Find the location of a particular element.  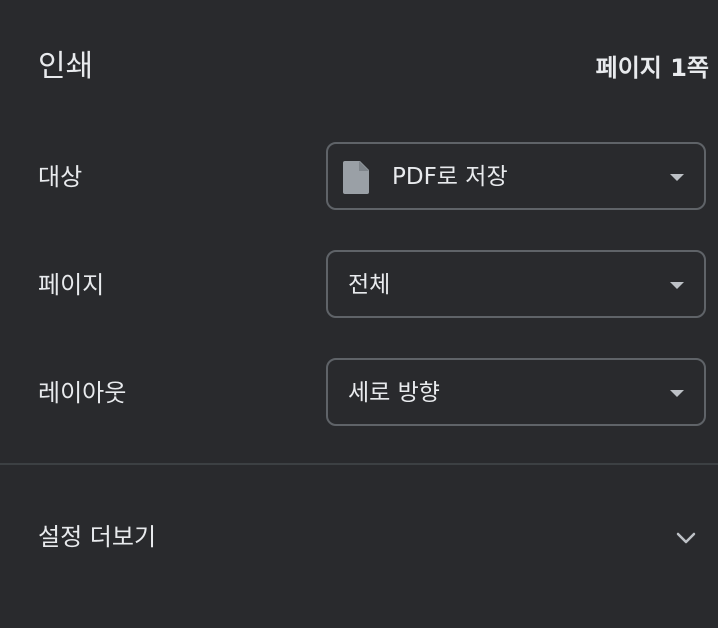

page-title: 인쇄 is located at coordinates (66, 66).